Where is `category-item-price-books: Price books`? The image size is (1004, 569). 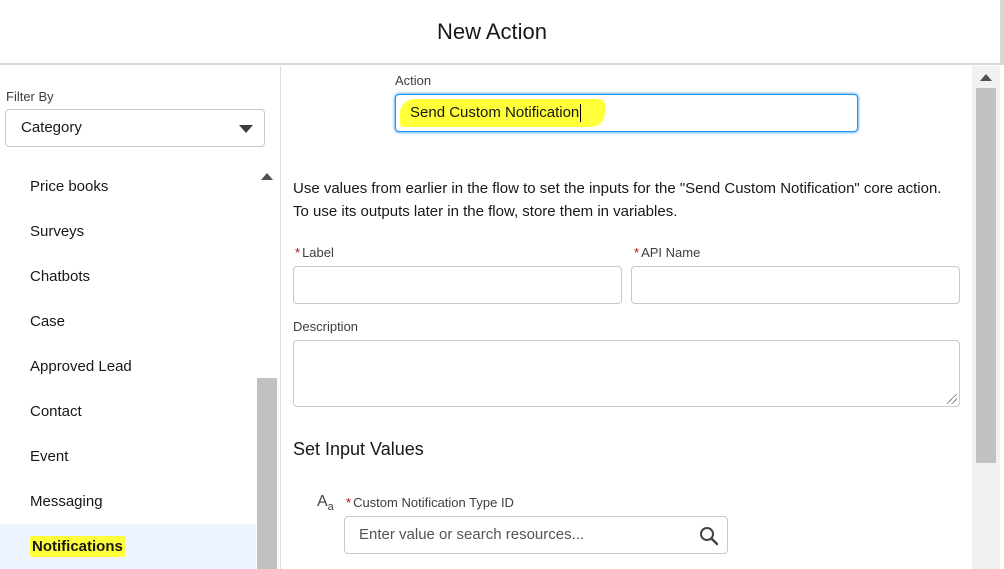
category-item-price-books: Price books is located at coordinates (128, 186).